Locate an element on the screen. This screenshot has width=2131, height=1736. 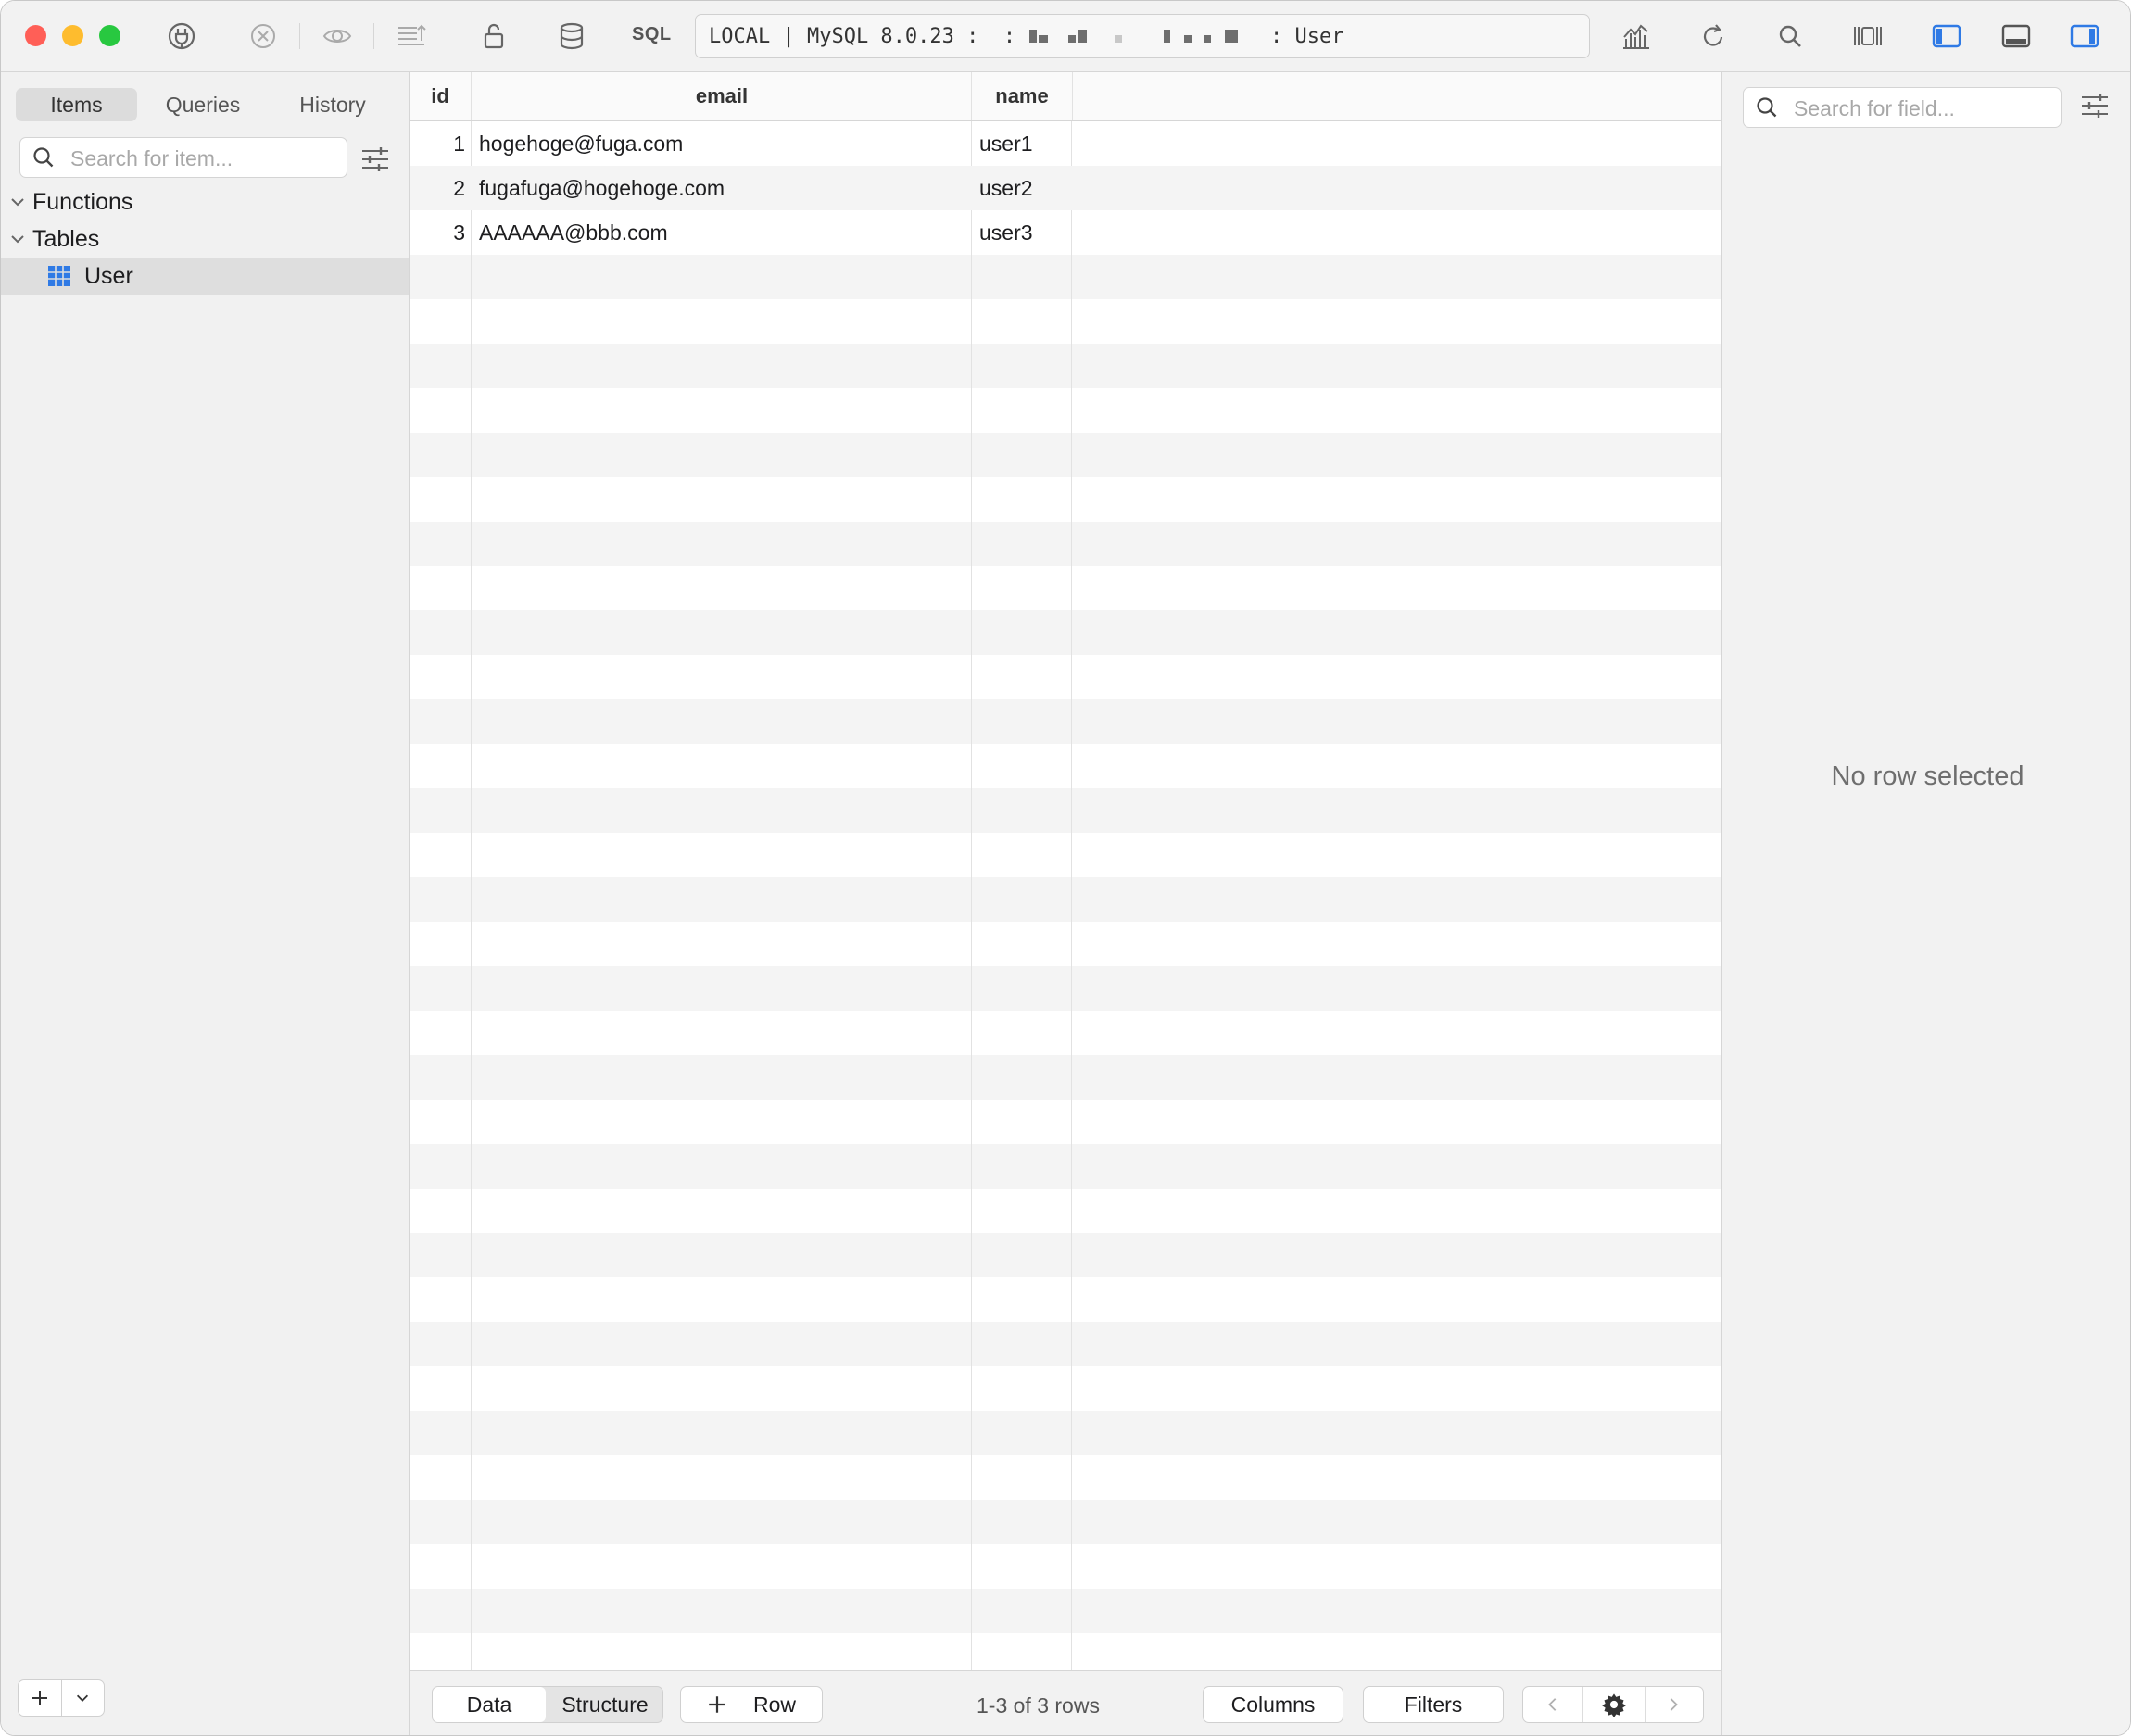
column-header-name: name is located at coordinates (1022, 96).